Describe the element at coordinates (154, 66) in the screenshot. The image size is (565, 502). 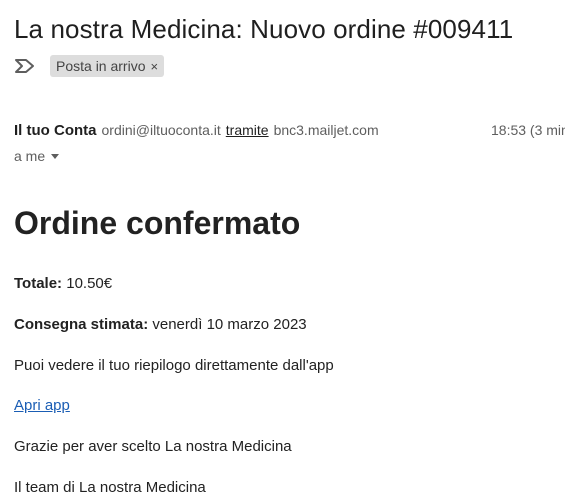
I see `remove-label-icon: ×` at that location.